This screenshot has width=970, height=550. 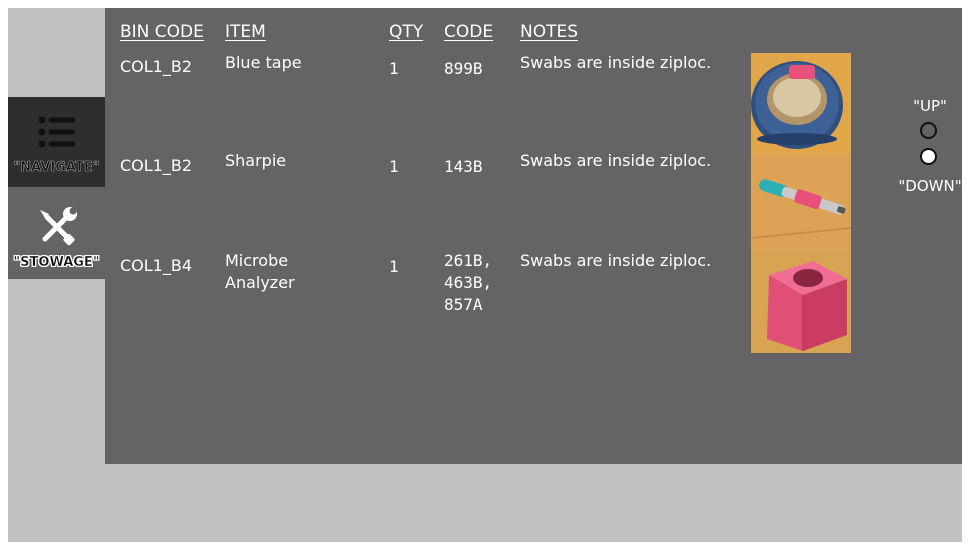 I want to click on item-cell: Sharpie, so click(x=256, y=160).